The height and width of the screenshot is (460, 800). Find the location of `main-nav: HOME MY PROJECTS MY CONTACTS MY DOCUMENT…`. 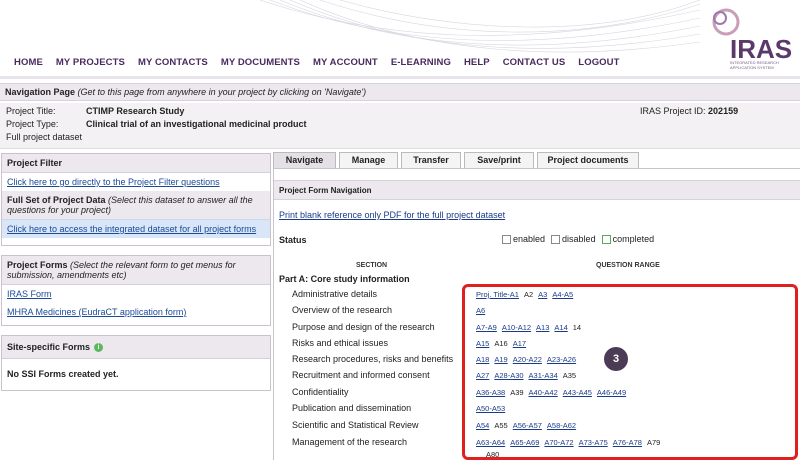

main-nav: HOME MY PROJECTS MY CONTACTS MY DOCUMENT… is located at coordinates (323, 62).